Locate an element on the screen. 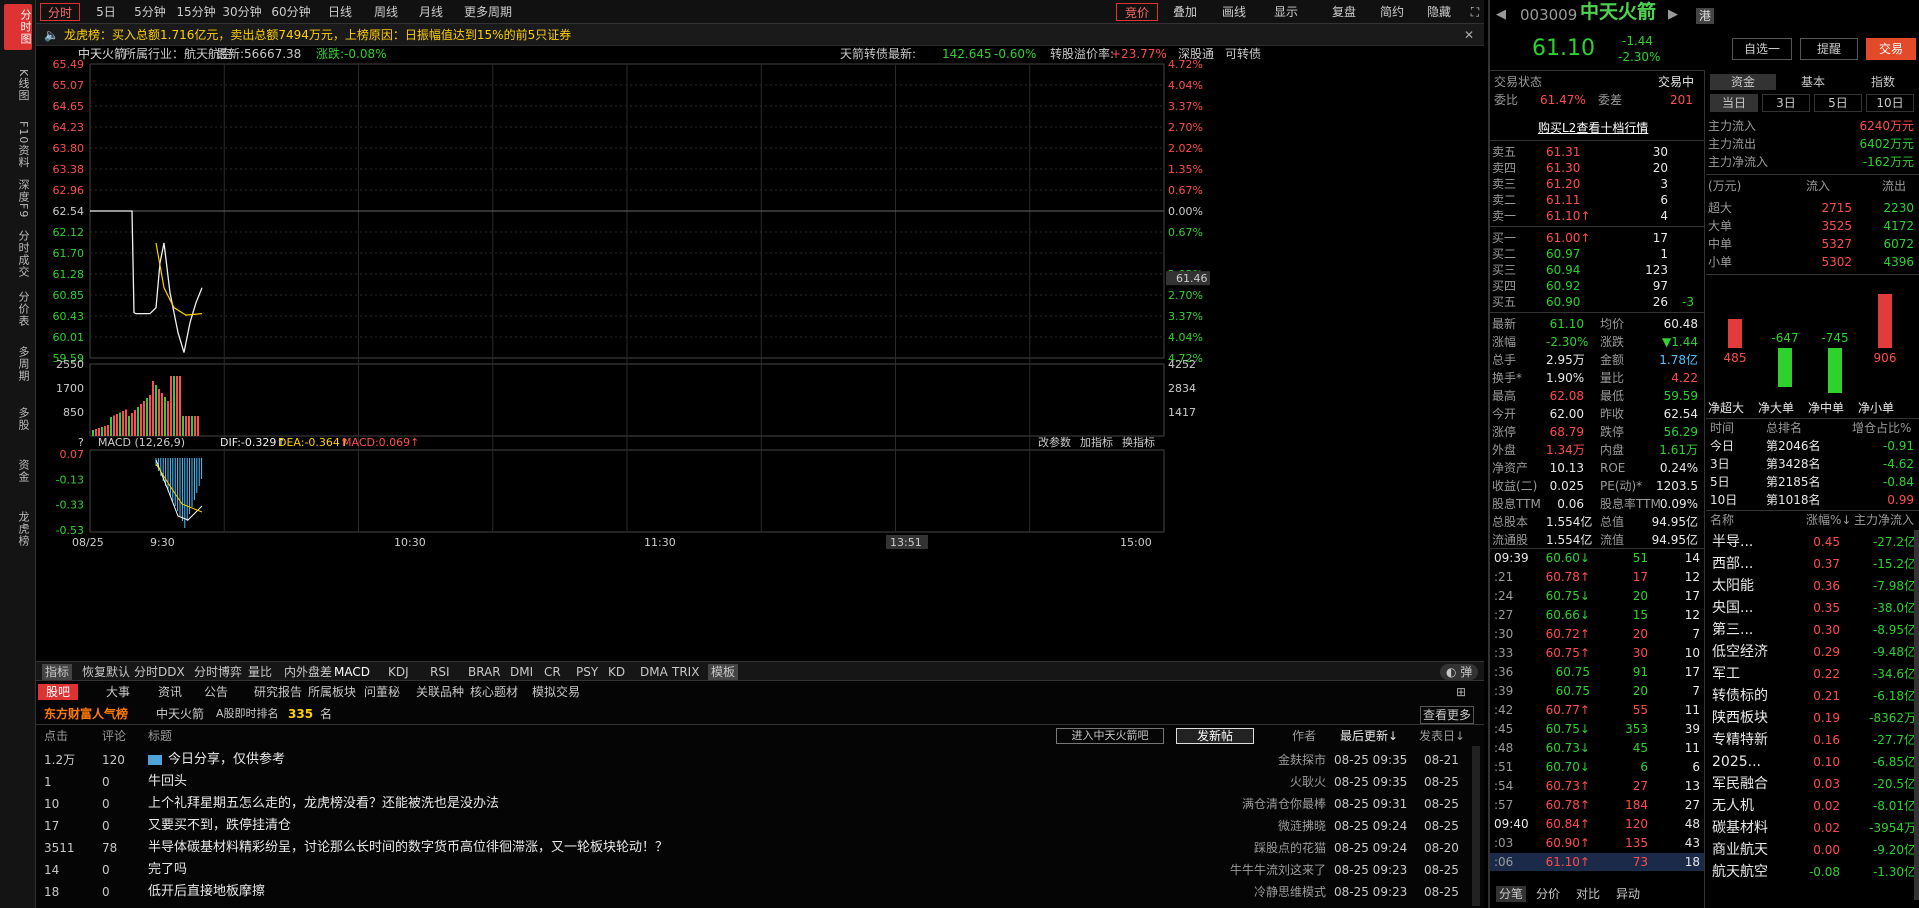 The image size is (1919, 908). toolbar-right-4: 复盘 is located at coordinates (1344, 12).